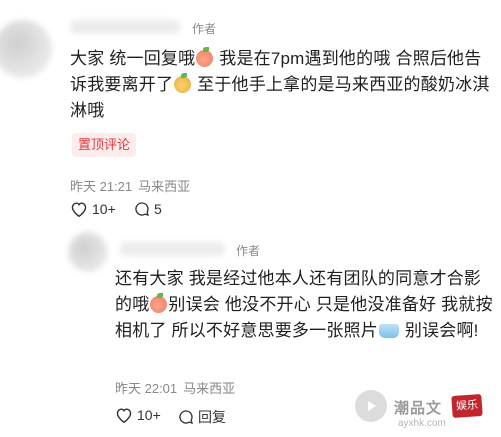 Image resolution: width=501 pixels, height=437 pixels. I want to click on reply-count: 5, so click(158, 209).